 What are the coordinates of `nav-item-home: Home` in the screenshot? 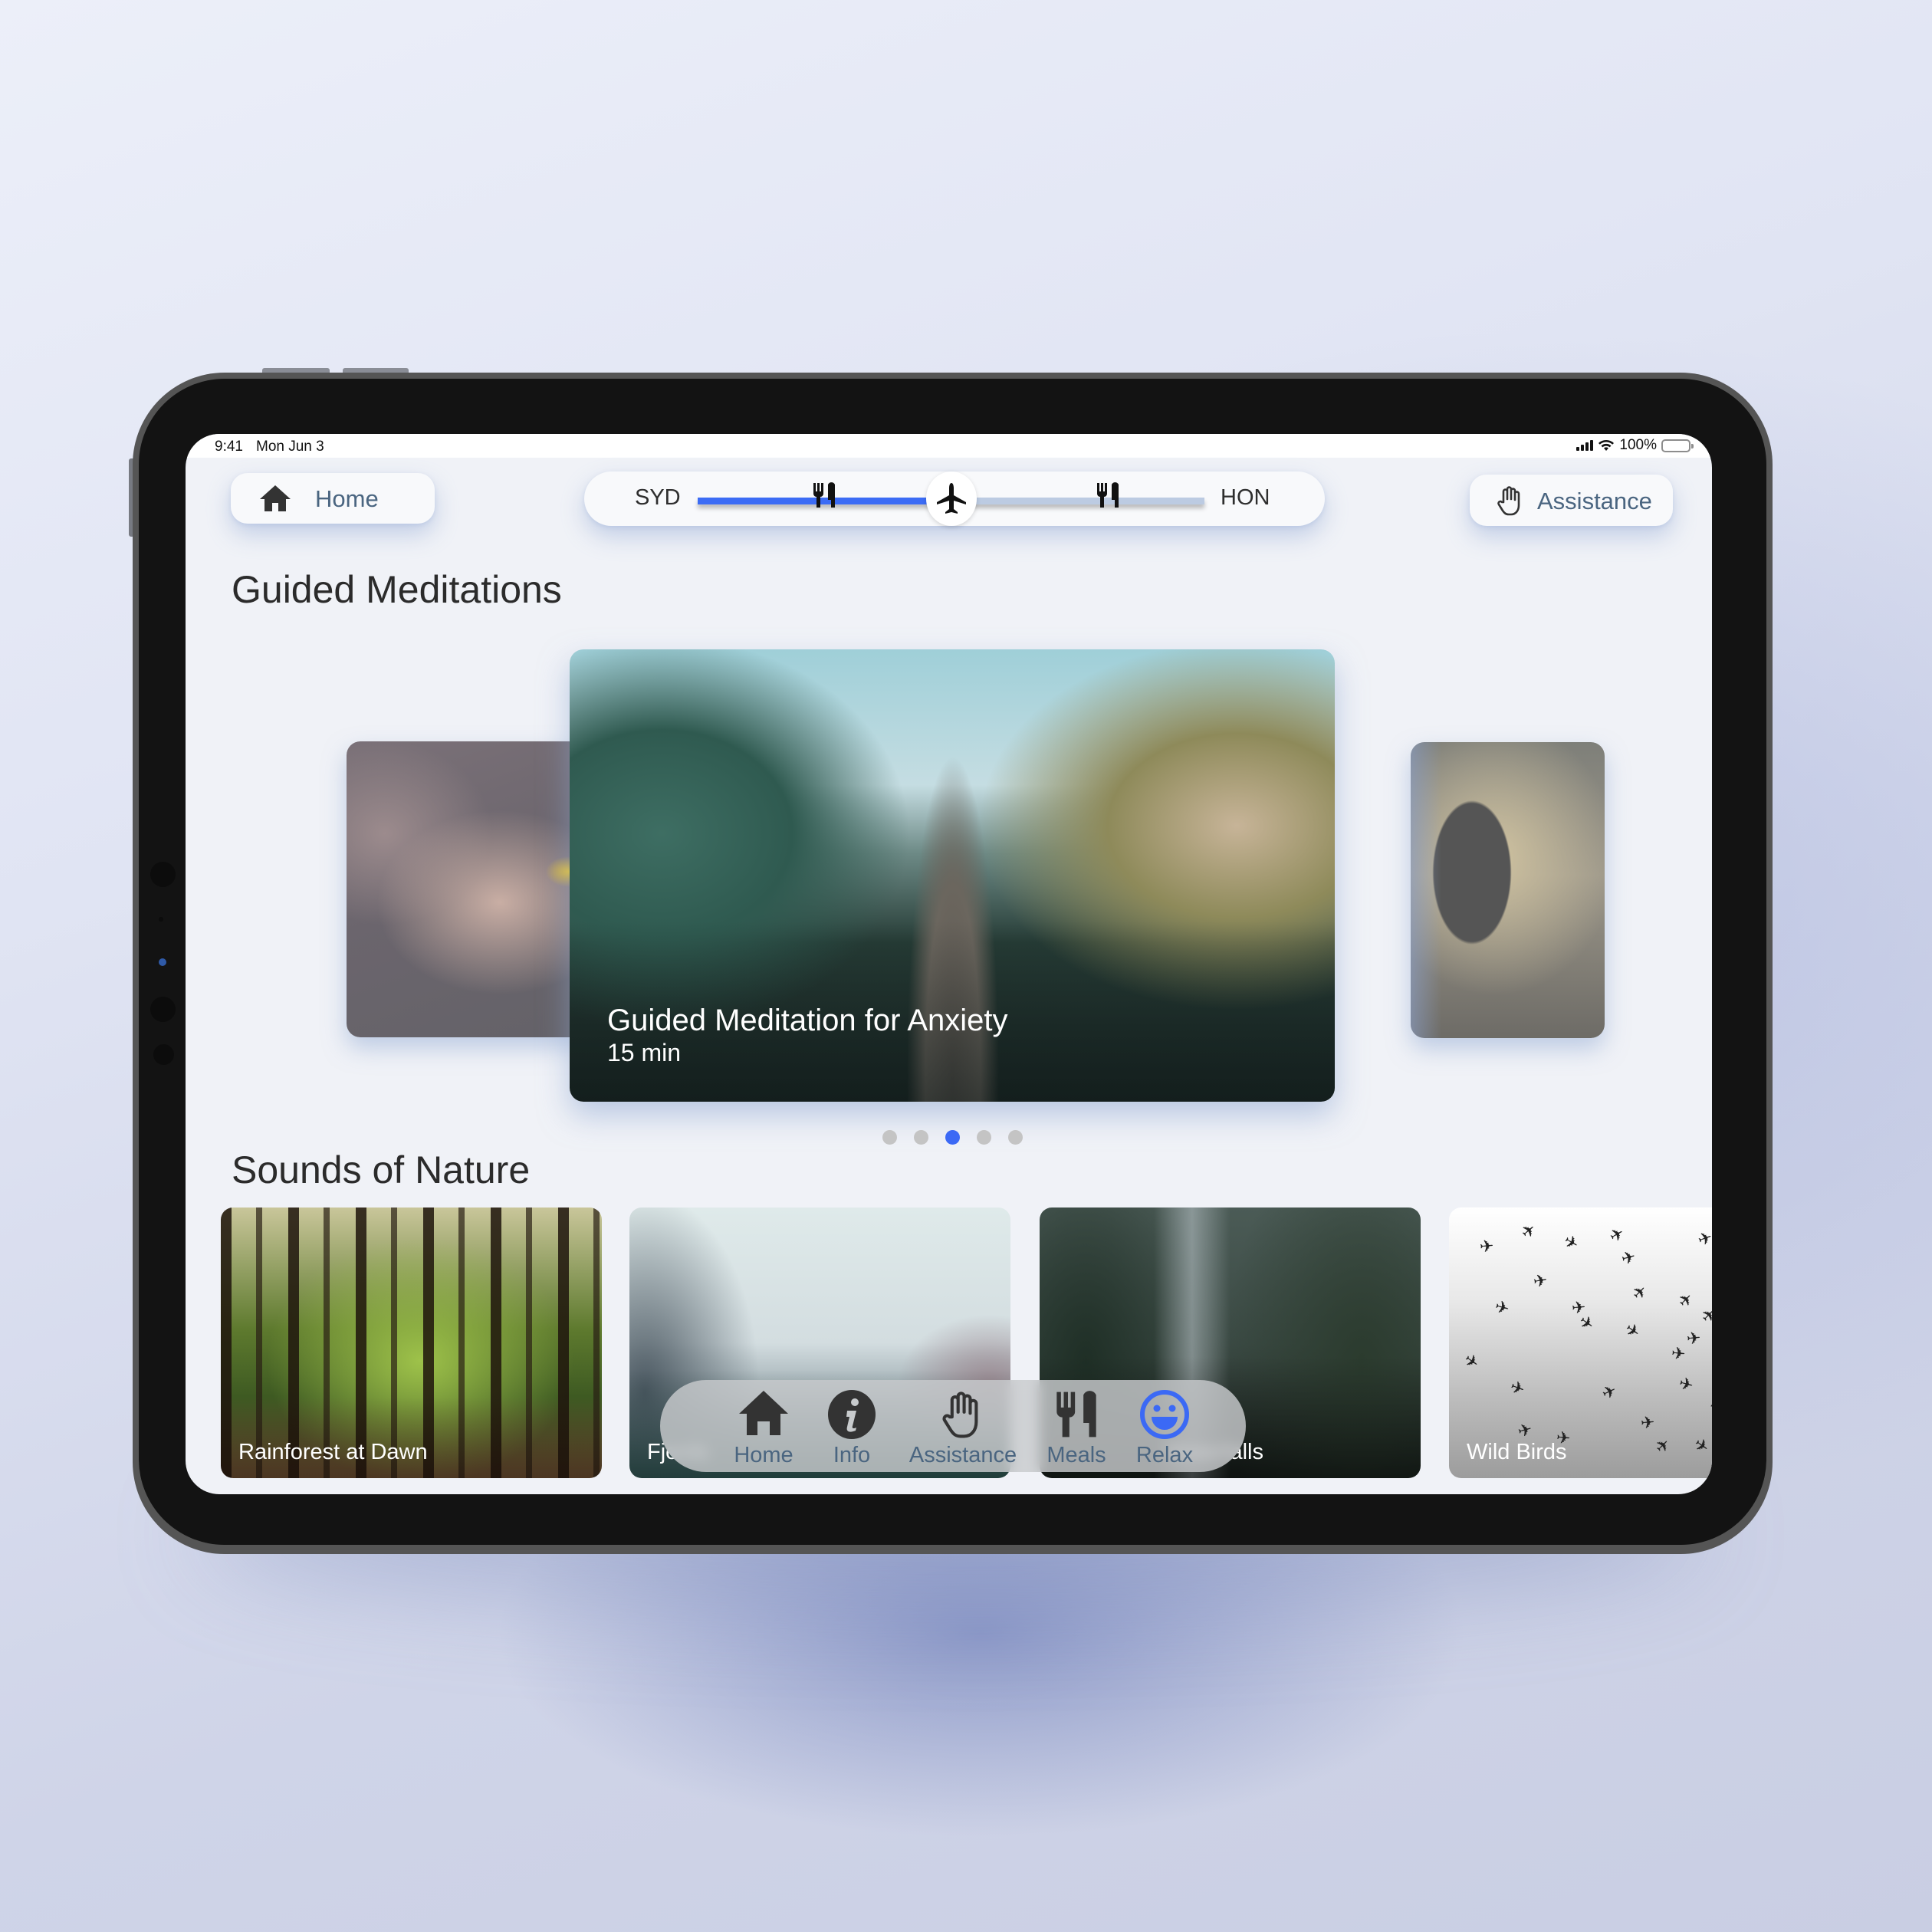 It's located at (764, 1426).